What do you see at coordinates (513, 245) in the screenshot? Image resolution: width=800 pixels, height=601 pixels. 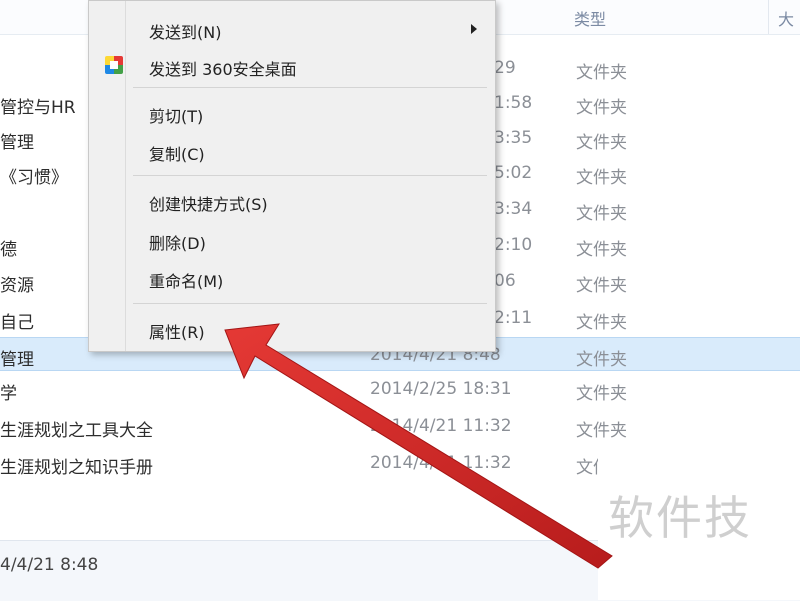 I see `row-date: 2:10` at bounding box center [513, 245].